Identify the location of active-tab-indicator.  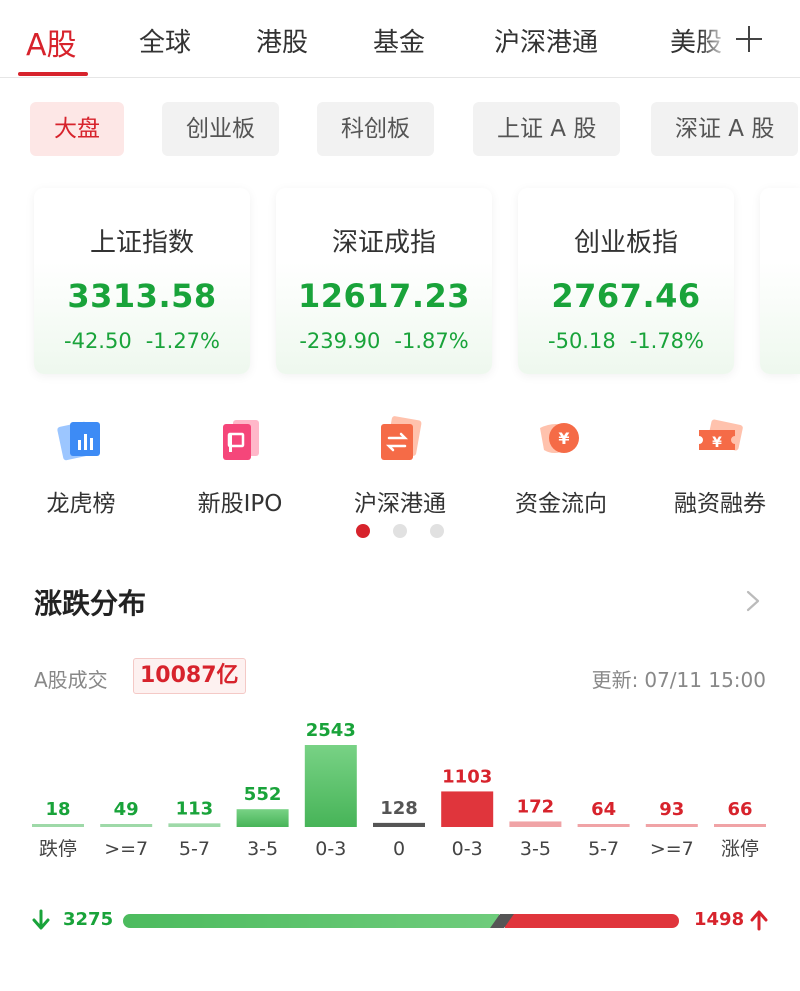
(53, 74).